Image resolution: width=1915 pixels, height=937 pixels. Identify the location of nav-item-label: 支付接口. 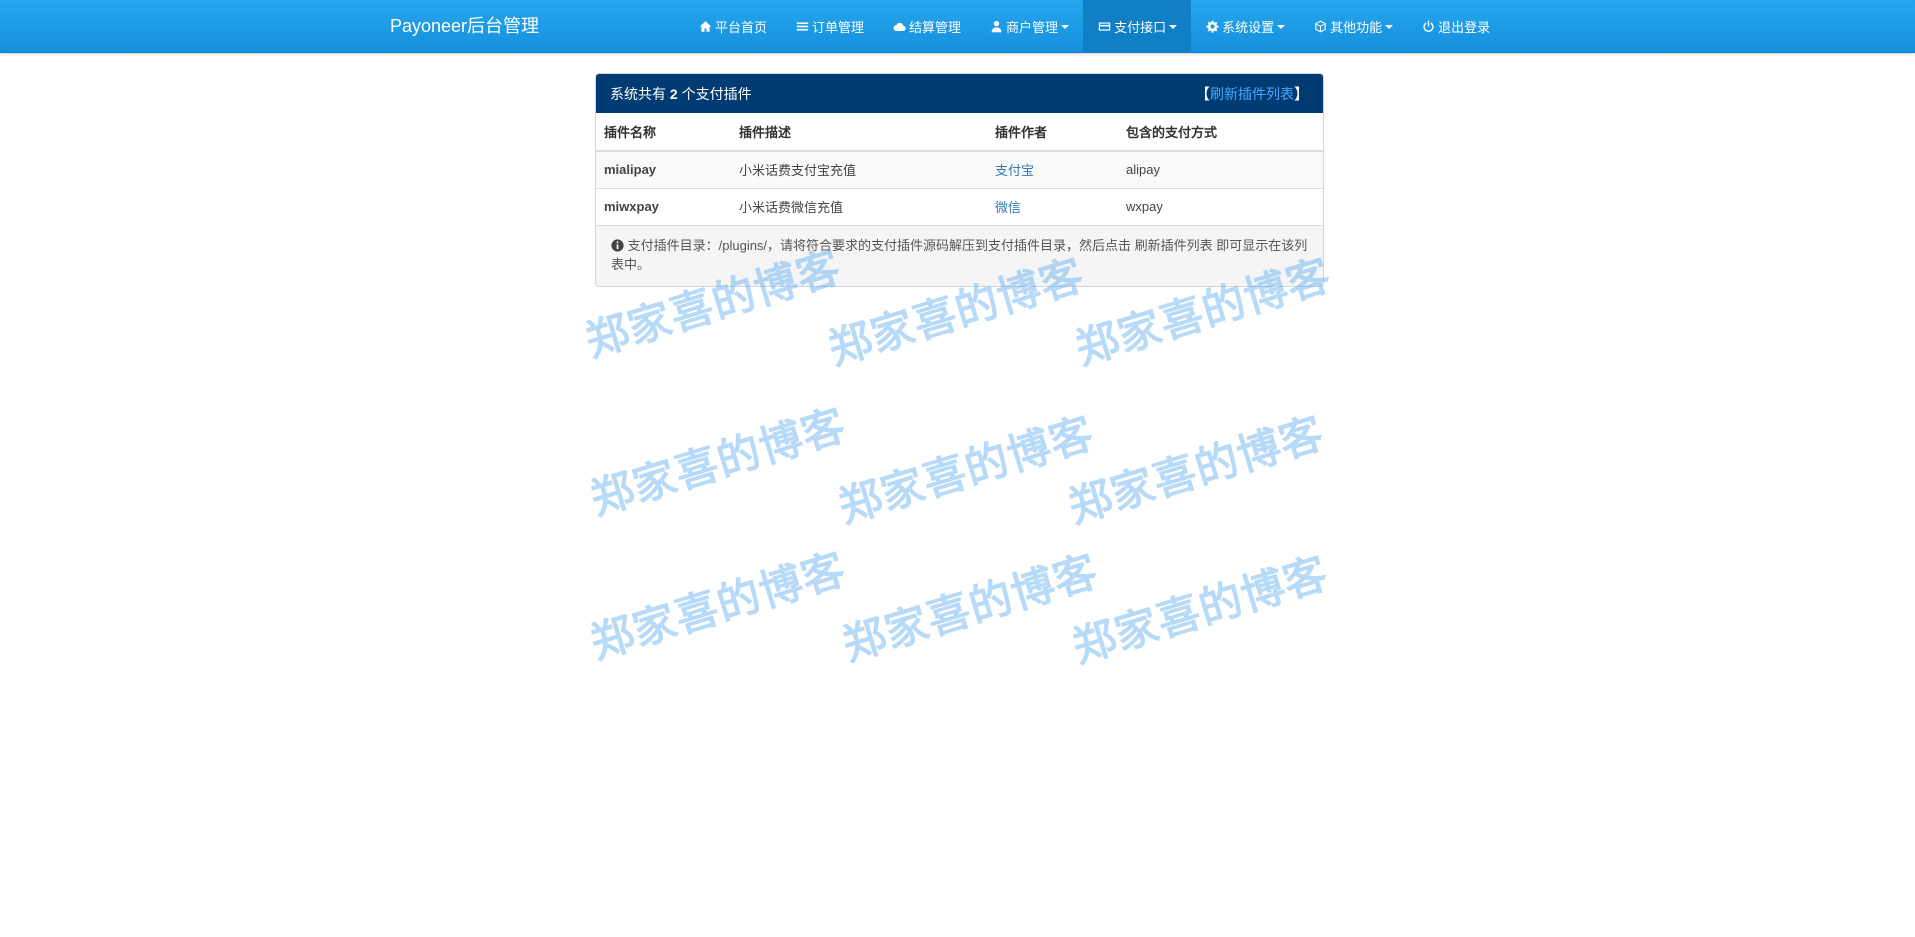
(1140, 27).